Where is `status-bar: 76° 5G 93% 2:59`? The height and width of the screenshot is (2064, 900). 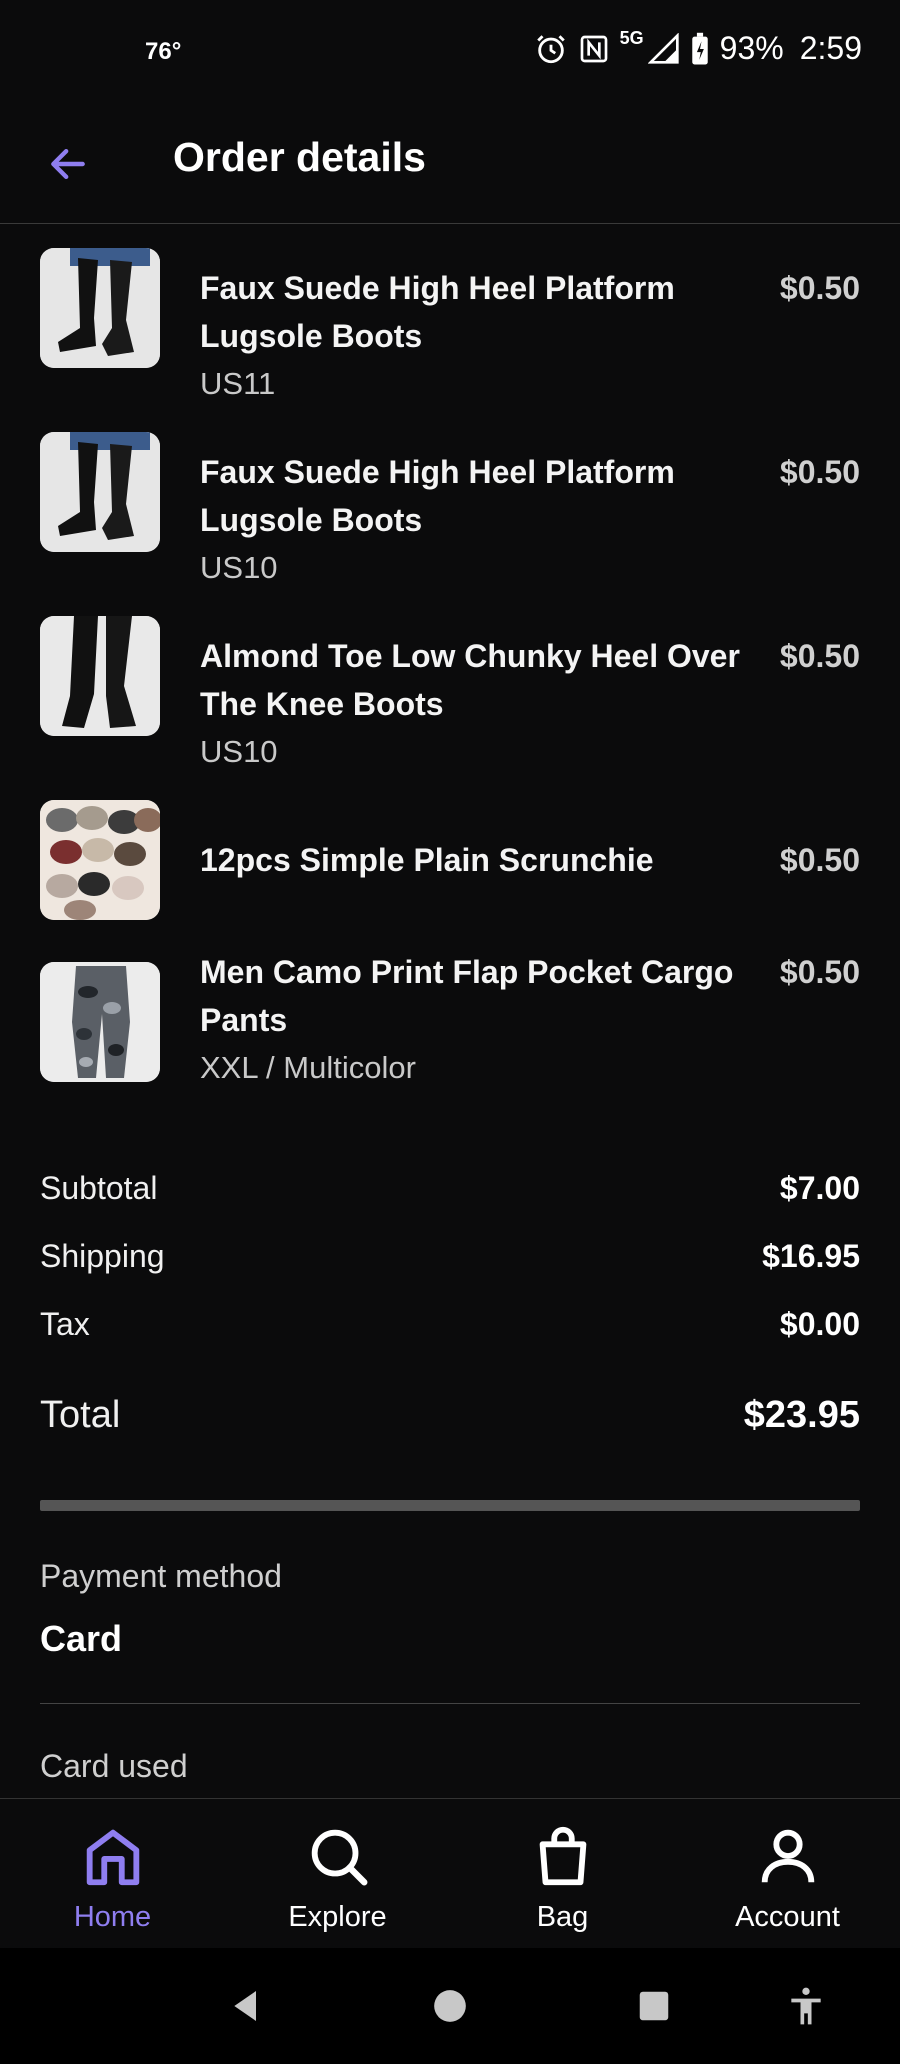
status-bar: 76° 5G 93% 2:59 is located at coordinates (450, 54).